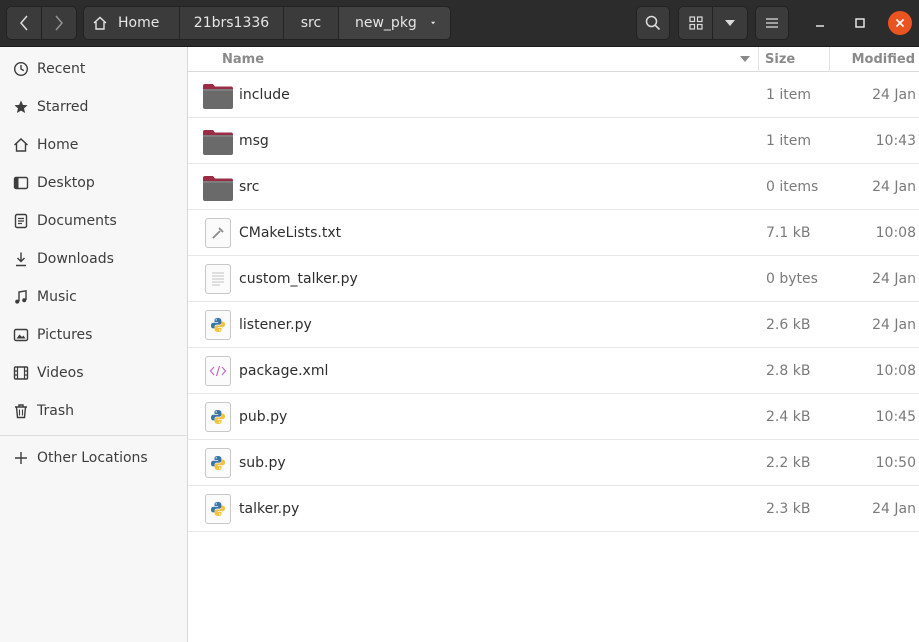 The width and height of the screenshot is (919, 642). Describe the element at coordinates (553, 325) in the screenshot. I see `file-row: listener.py 2.6 kB 24 Jan` at that location.